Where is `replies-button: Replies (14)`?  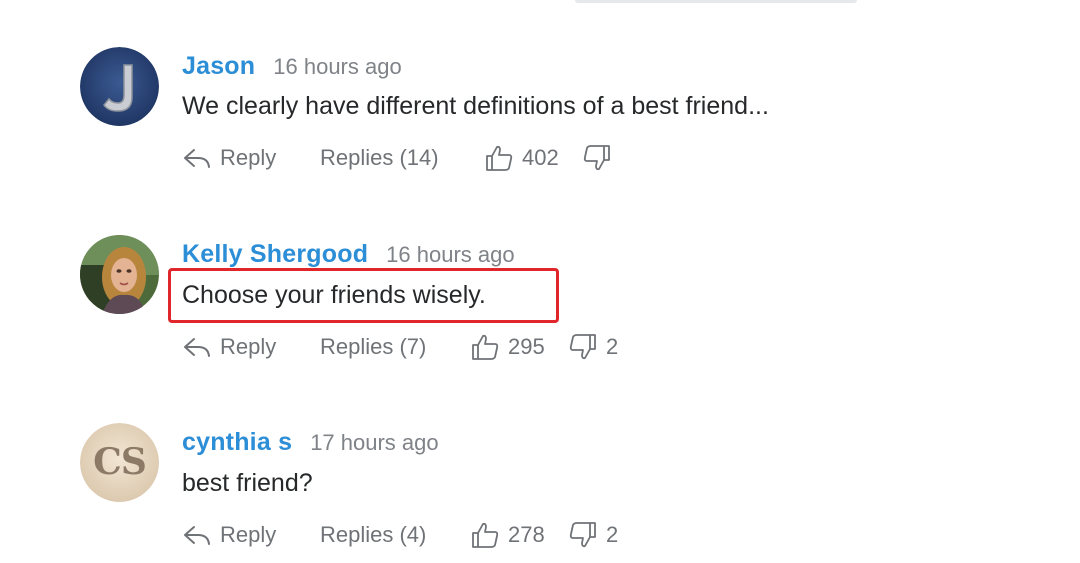
replies-button: Replies (14) is located at coordinates (379, 158).